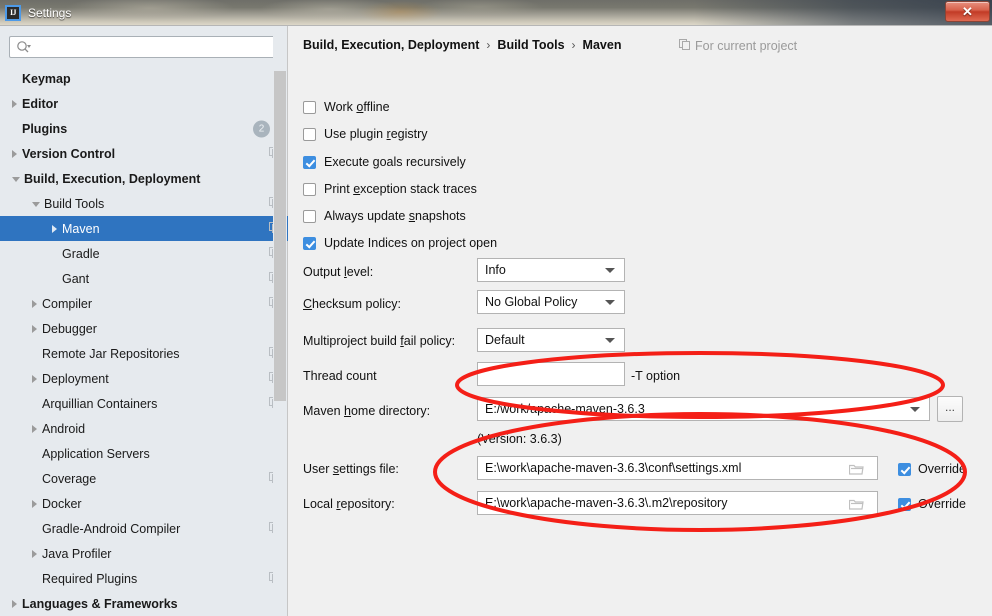  I want to click on local-repository-override-row: Override, so click(932, 504).